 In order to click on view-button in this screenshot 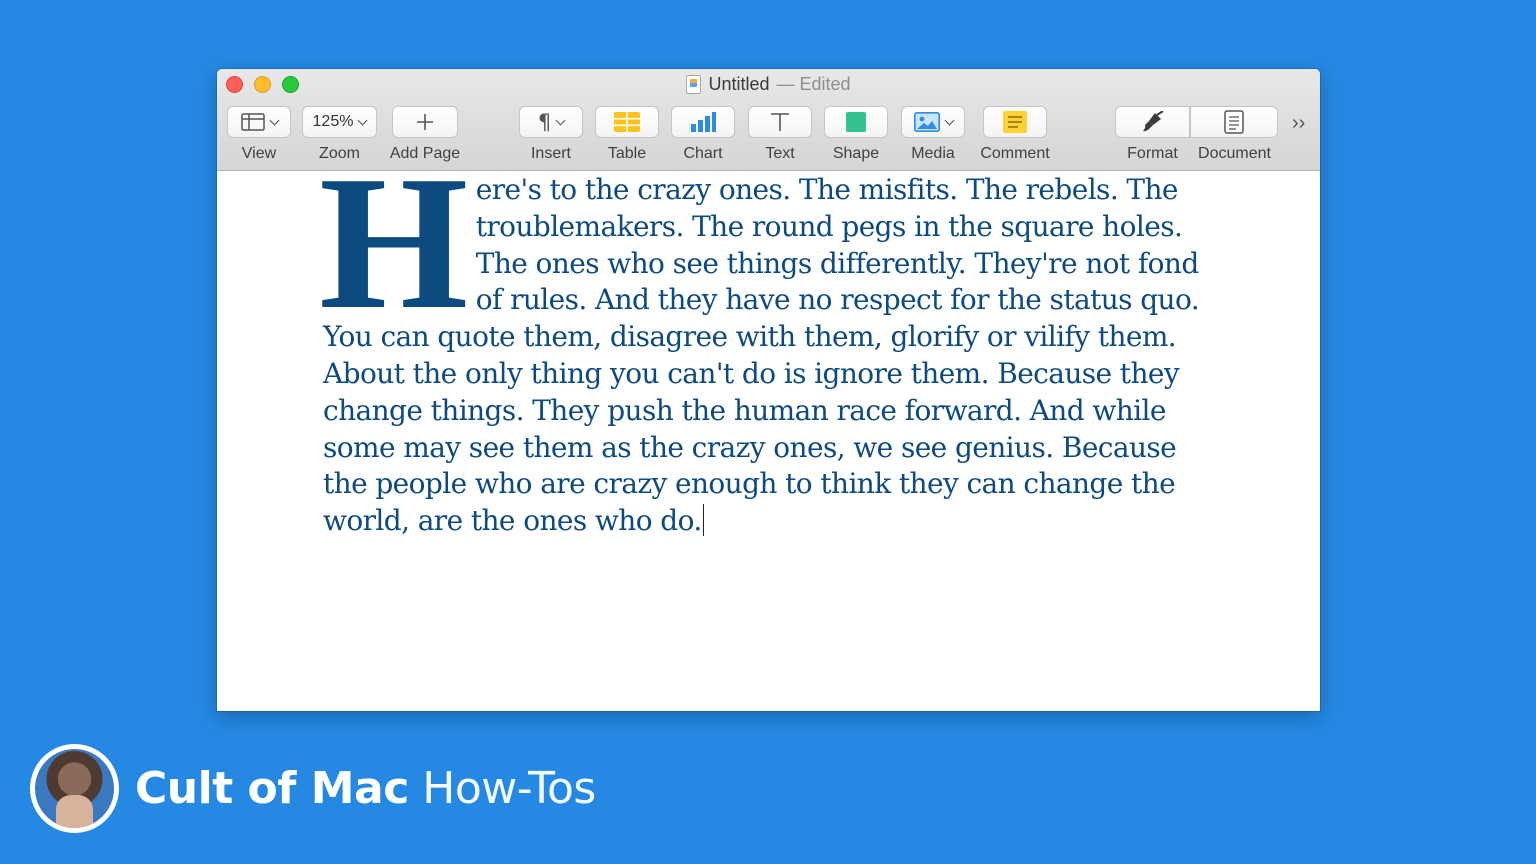, I will do `click(259, 122)`.